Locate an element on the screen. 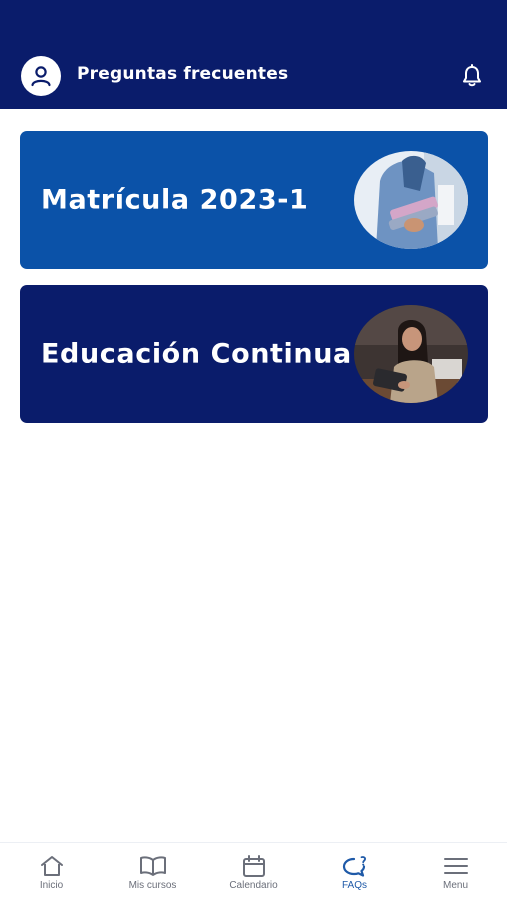 The image size is (507, 900). user-icon is located at coordinates (41, 76).